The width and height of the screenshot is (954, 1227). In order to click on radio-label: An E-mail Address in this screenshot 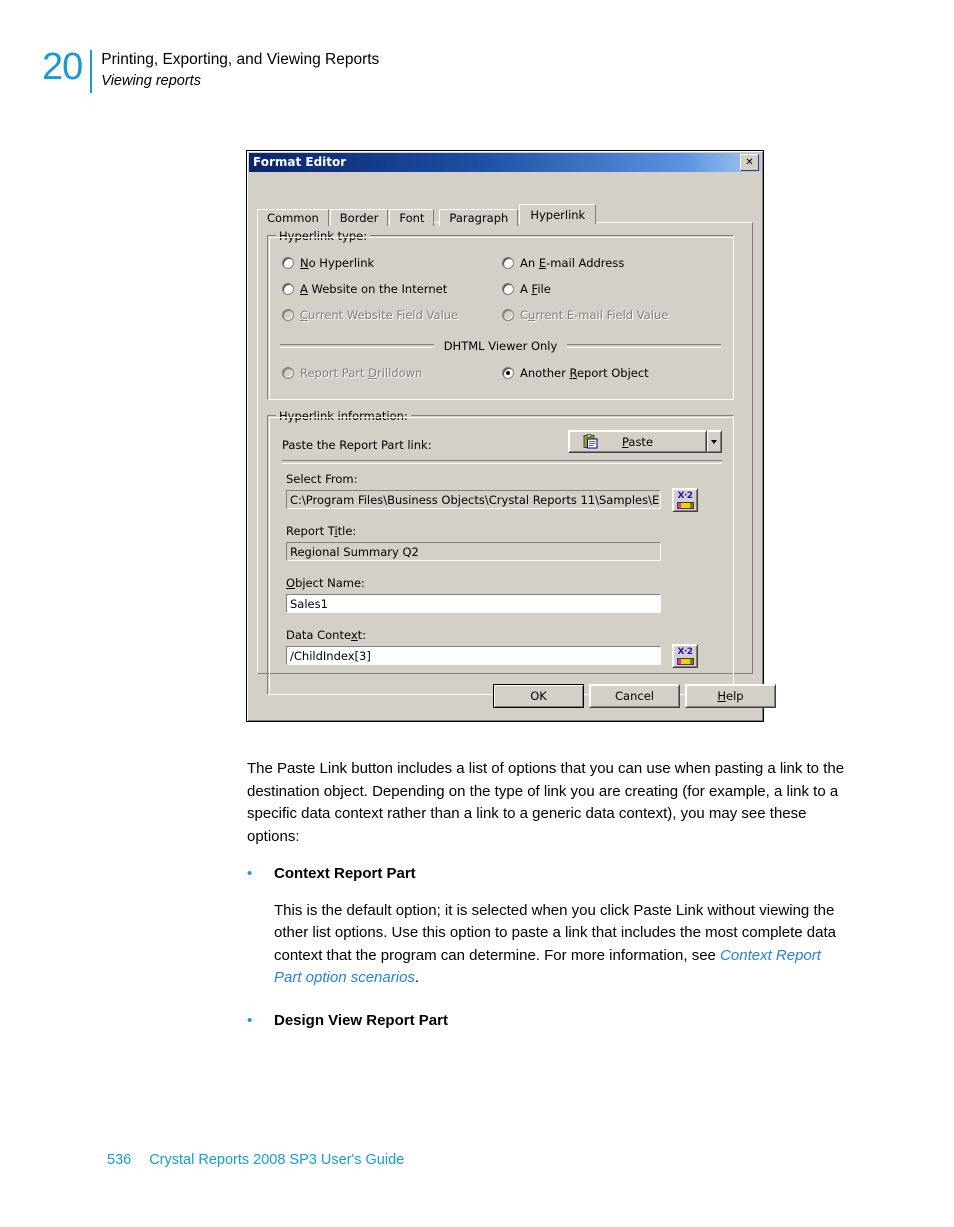, I will do `click(572, 263)`.